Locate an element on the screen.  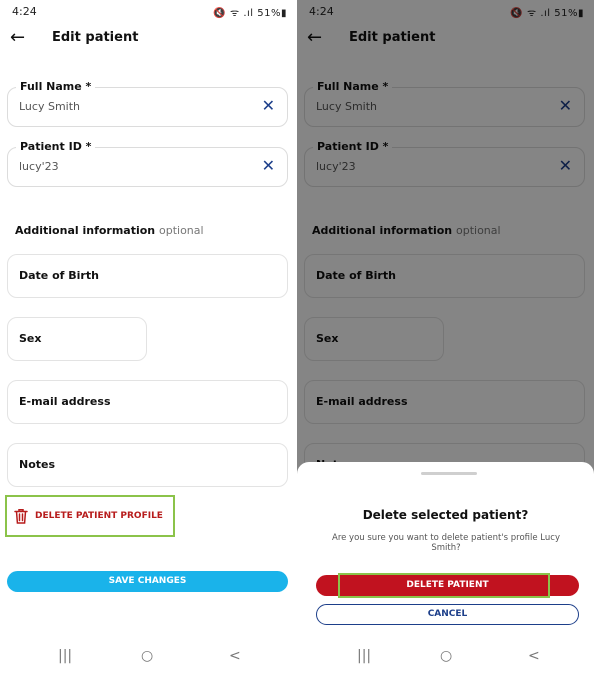
delete-patient-profile-button: DELETE PATIENT PROFILE is located at coordinates (90, 516).